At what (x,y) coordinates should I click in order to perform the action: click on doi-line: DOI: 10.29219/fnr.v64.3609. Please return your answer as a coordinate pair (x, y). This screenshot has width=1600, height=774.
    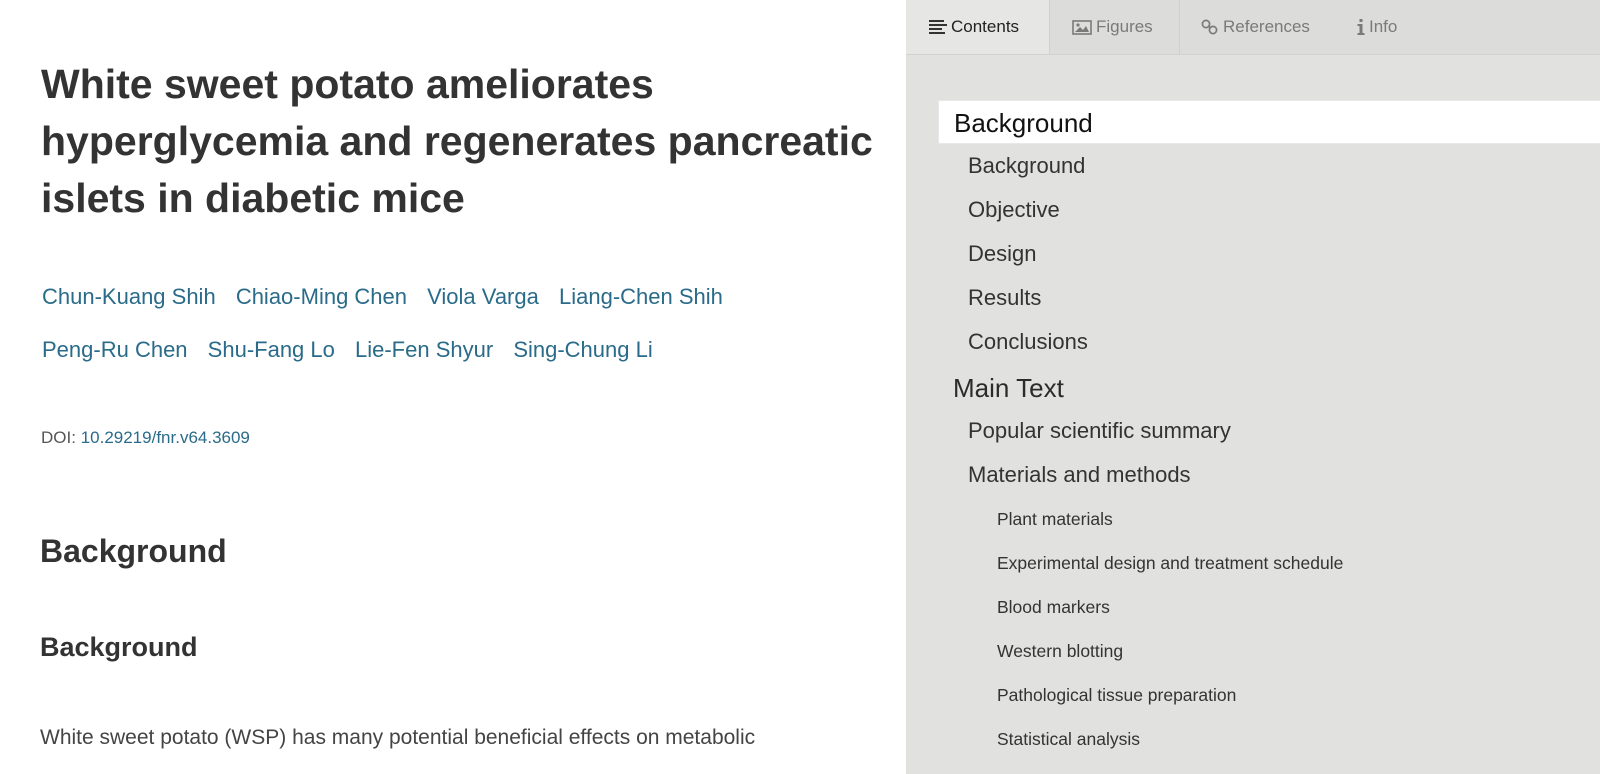
    Looking at the image, I should click on (145, 438).